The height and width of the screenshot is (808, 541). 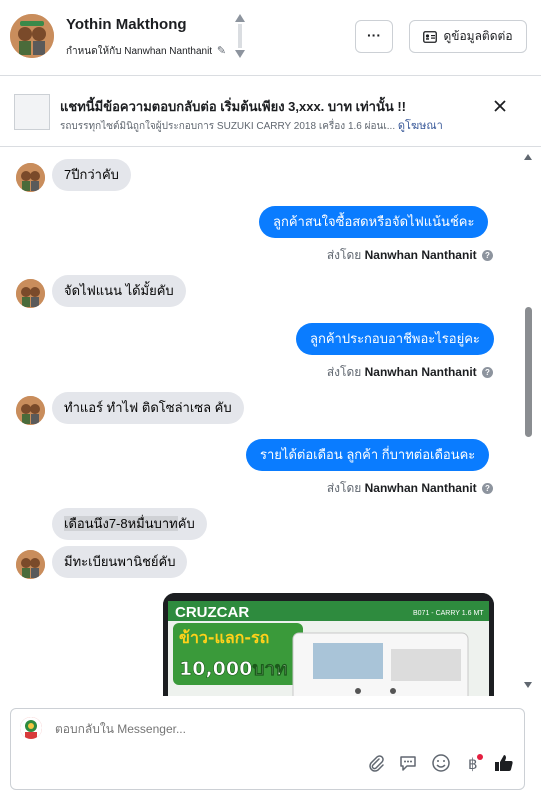 What do you see at coordinates (32, 112) in the screenshot?
I see `ad-thumbnail` at bounding box center [32, 112].